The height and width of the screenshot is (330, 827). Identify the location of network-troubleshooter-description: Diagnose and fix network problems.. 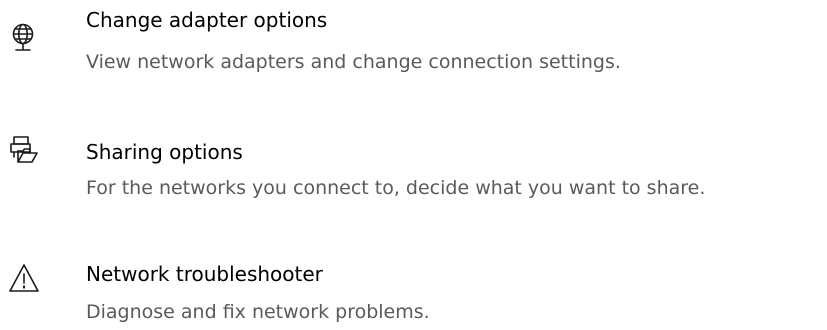
(258, 312).